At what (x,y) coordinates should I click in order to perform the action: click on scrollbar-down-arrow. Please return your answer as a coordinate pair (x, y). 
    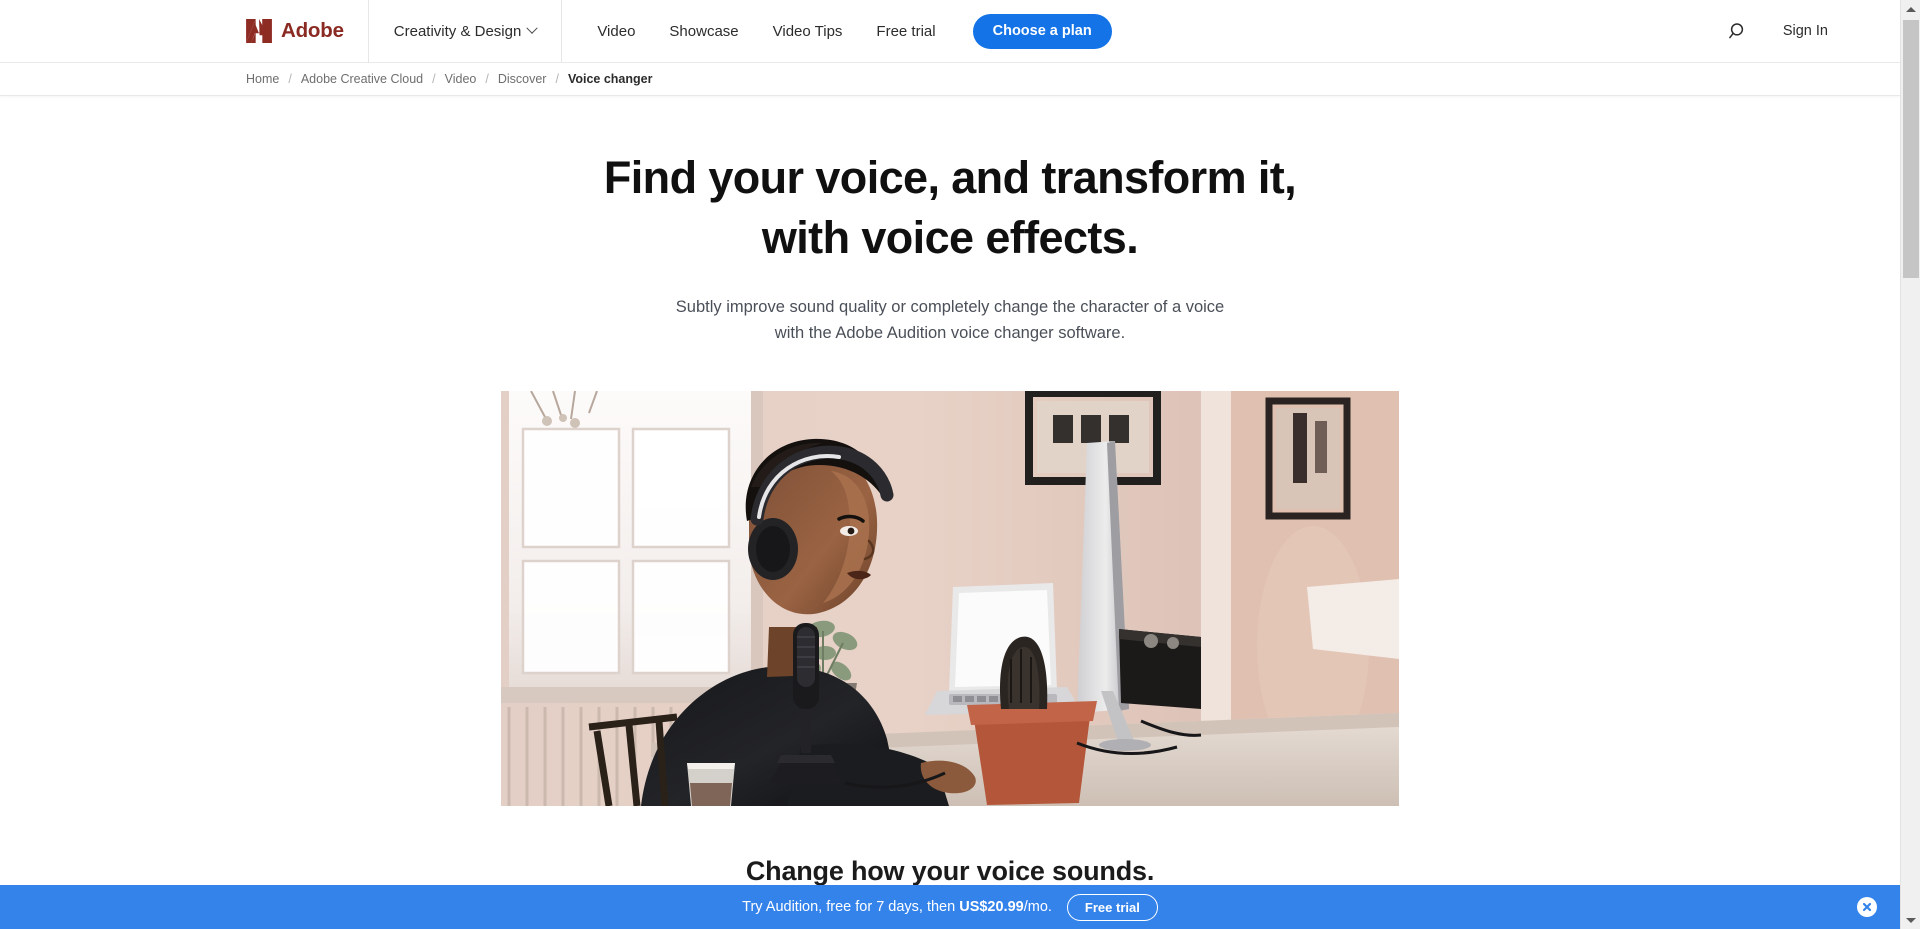
    Looking at the image, I should click on (1910, 920).